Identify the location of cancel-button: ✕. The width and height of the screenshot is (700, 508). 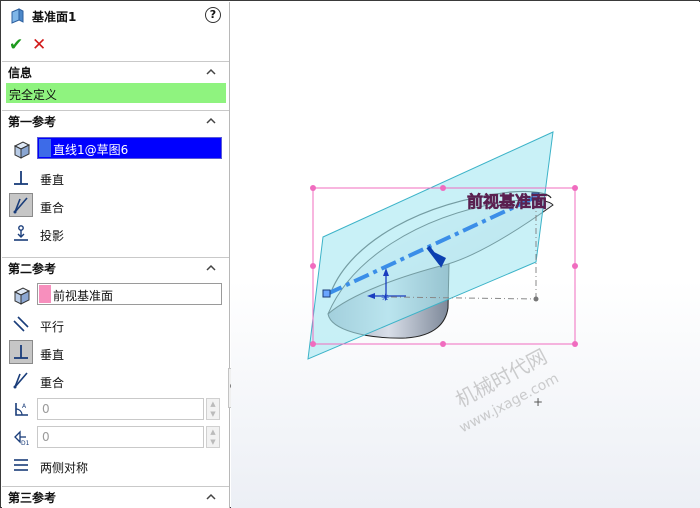
(39, 45).